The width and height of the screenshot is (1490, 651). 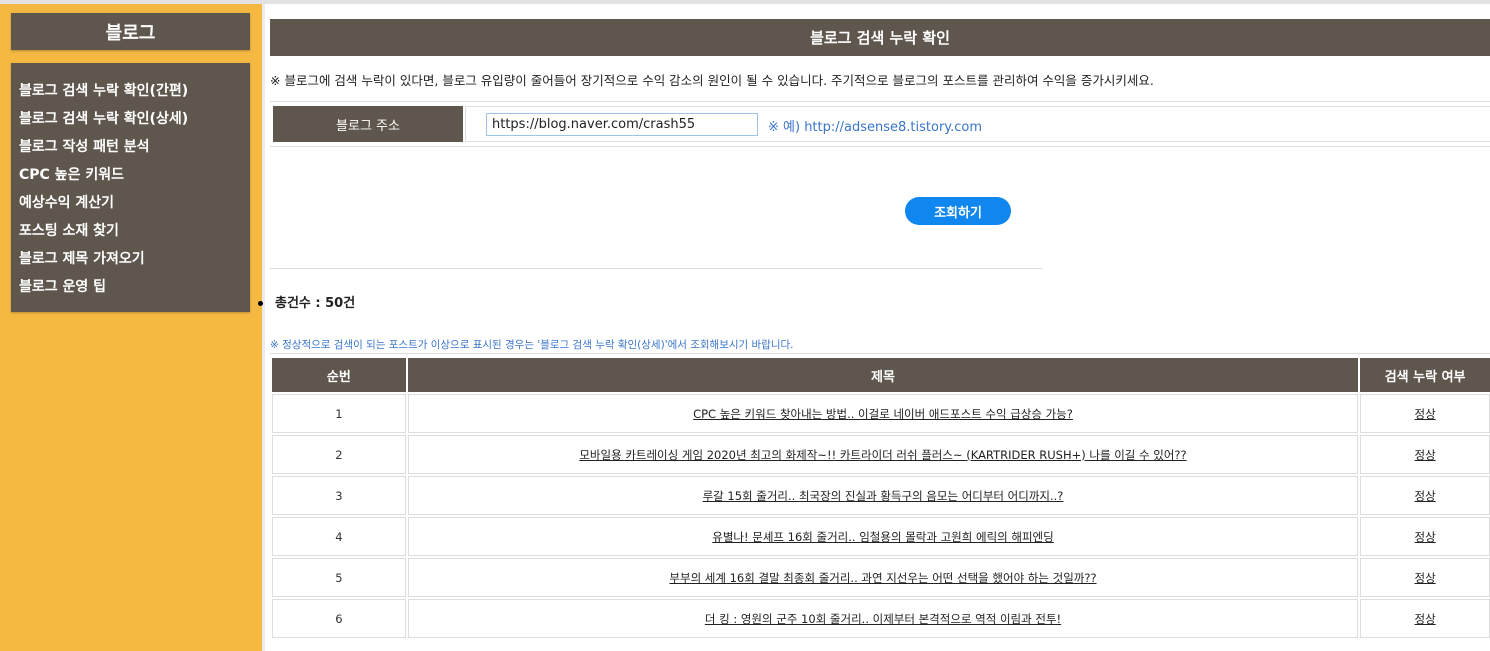 I want to click on sidebar-divider, so click(x=263, y=327).